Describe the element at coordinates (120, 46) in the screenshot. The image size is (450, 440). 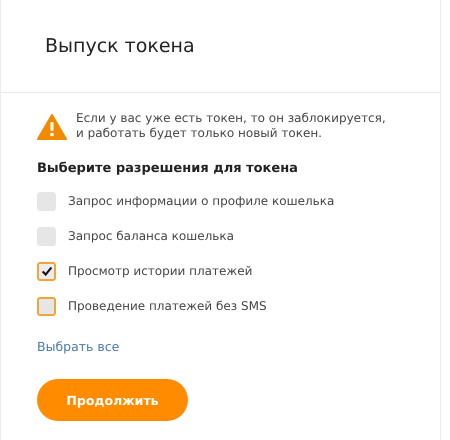
I see `dialog-title: Выпуск токена` at that location.